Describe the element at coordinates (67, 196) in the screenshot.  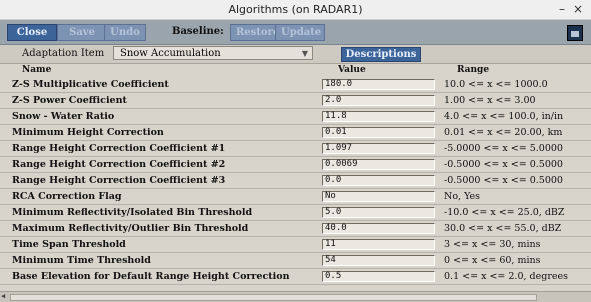
I see `row-name: RCA Correction Flag` at that location.